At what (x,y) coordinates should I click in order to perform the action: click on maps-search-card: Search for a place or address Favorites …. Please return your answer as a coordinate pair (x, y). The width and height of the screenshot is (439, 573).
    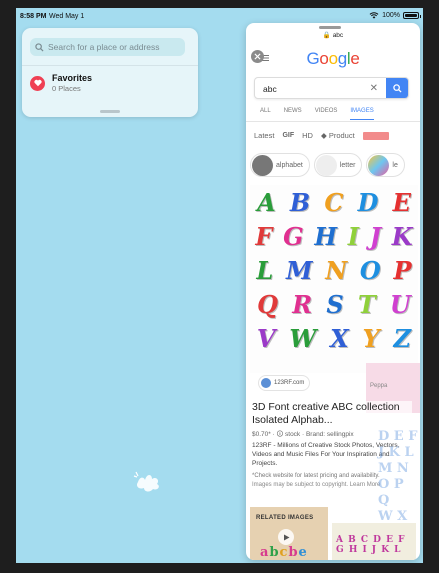
    Looking at the image, I should click on (110, 72).